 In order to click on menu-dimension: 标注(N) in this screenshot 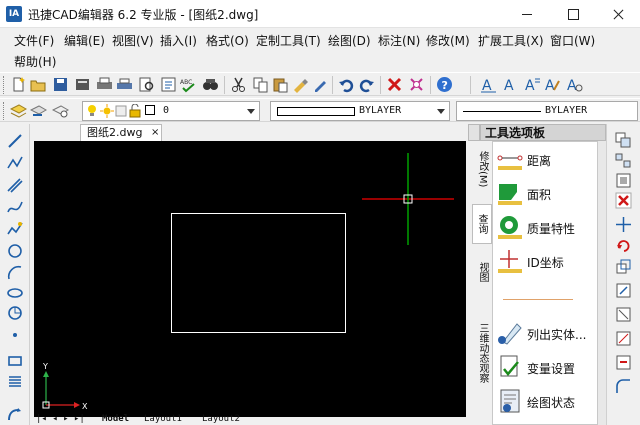, I will do `click(399, 40)`.